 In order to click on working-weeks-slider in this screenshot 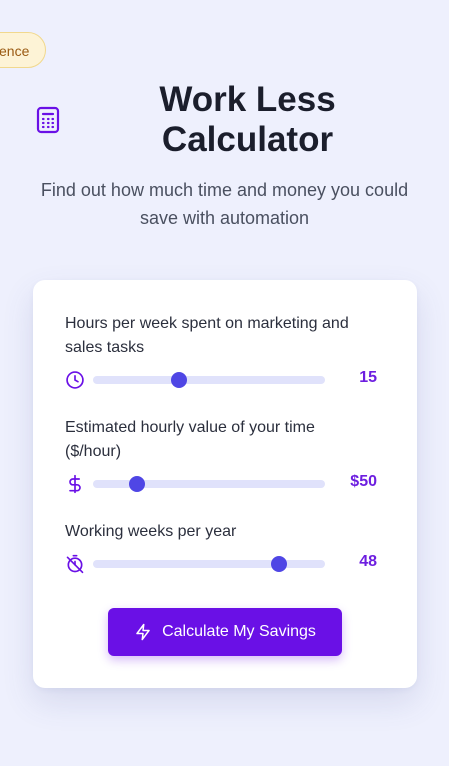, I will do `click(209, 564)`.